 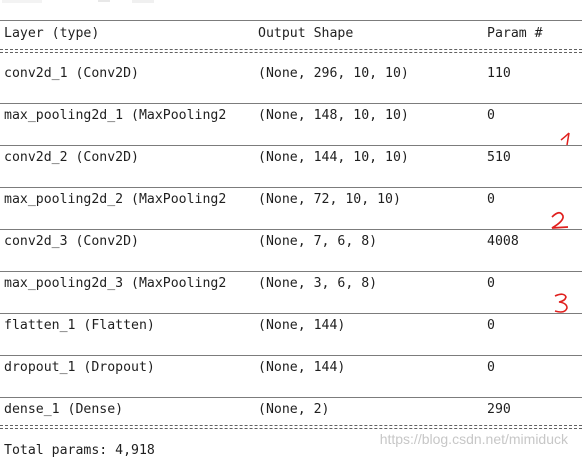 What do you see at coordinates (115, 199) in the screenshot?
I see `layer-name: max_pooling2d_2 (MaxPooling2` at bounding box center [115, 199].